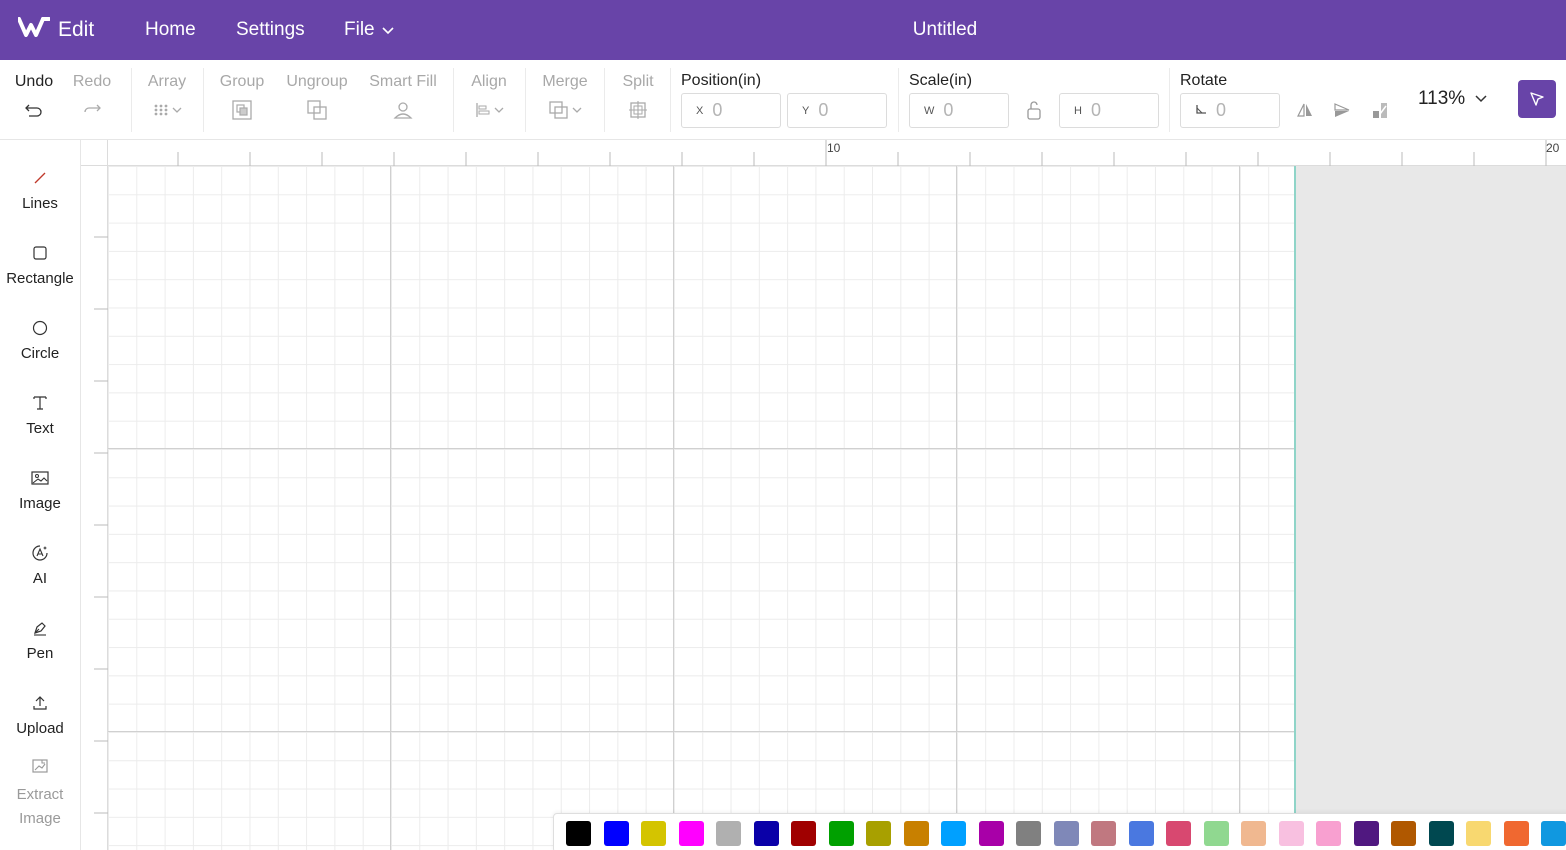 The height and width of the screenshot is (850, 1566). Describe the element at coordinates (92, 81) in the screenshot. I see `redo-label: Redo` at that location.